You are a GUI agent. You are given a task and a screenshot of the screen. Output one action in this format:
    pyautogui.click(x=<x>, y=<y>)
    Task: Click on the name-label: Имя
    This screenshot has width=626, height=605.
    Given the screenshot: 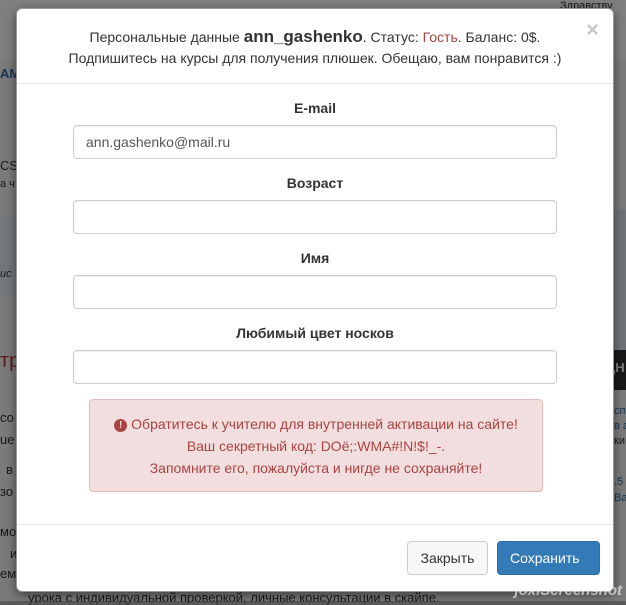 What is the action you would take?
    pyautogui.click(x=315, y=258)
    